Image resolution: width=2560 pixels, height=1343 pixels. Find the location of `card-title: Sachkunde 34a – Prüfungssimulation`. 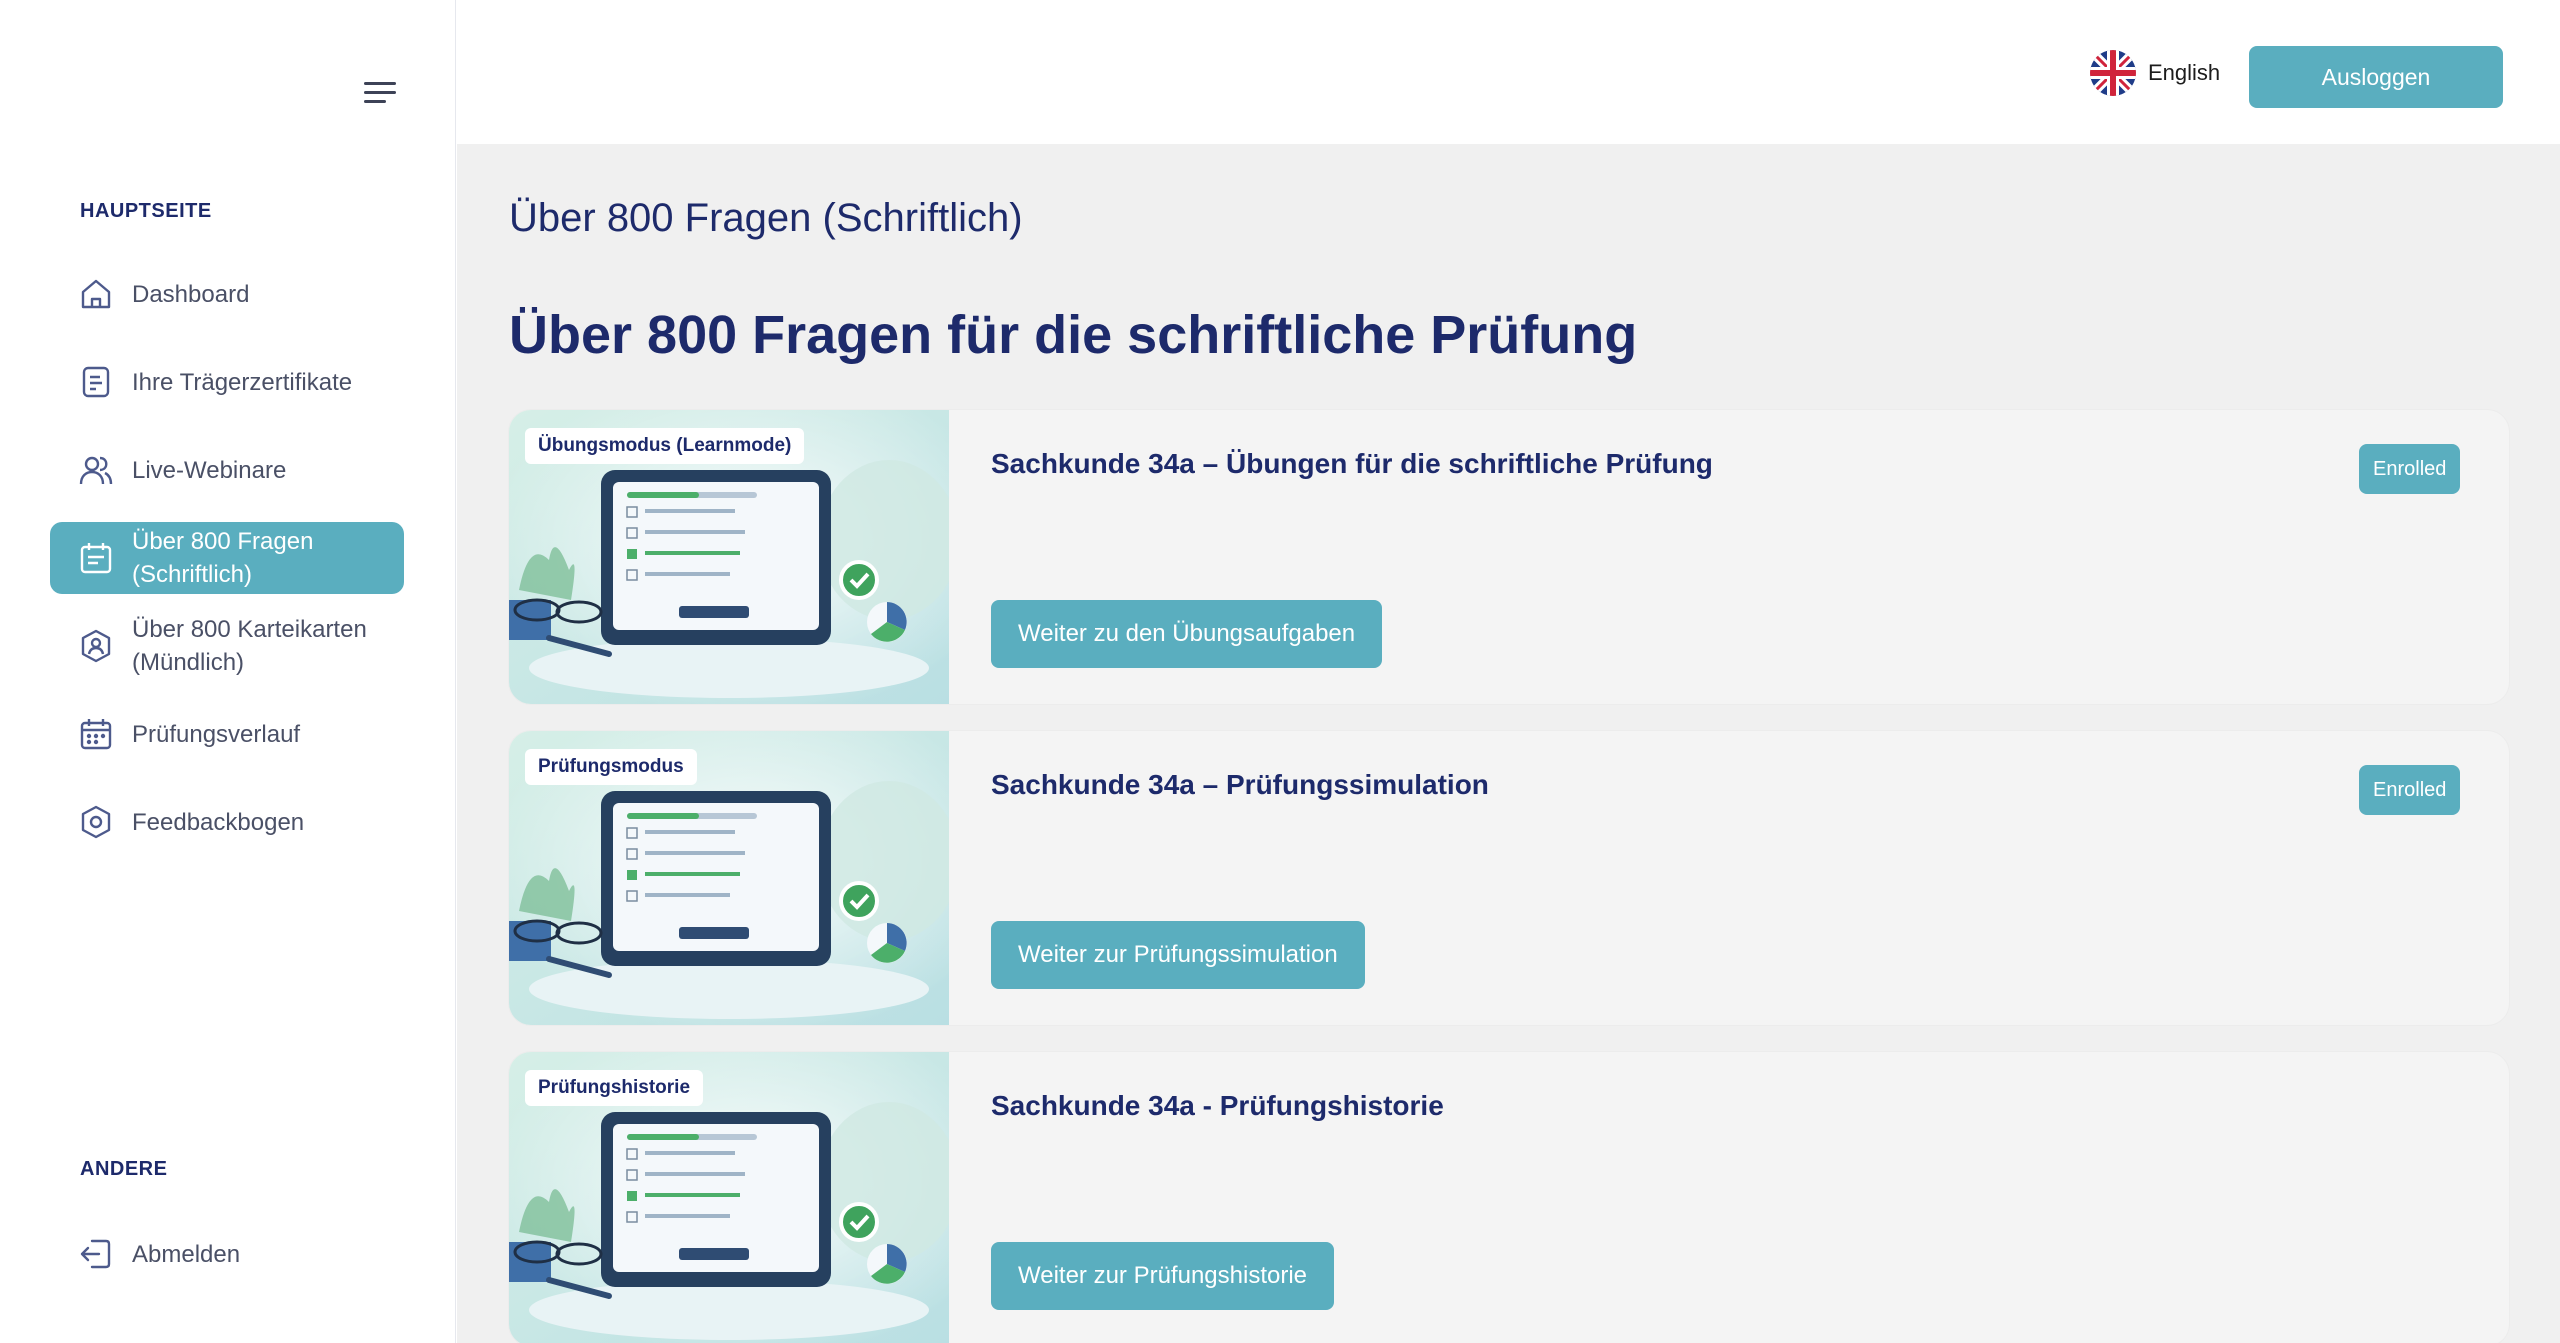

card-title: Sachkunde 34a – Prüfungssimulation is located at coordinates (1240, 784).